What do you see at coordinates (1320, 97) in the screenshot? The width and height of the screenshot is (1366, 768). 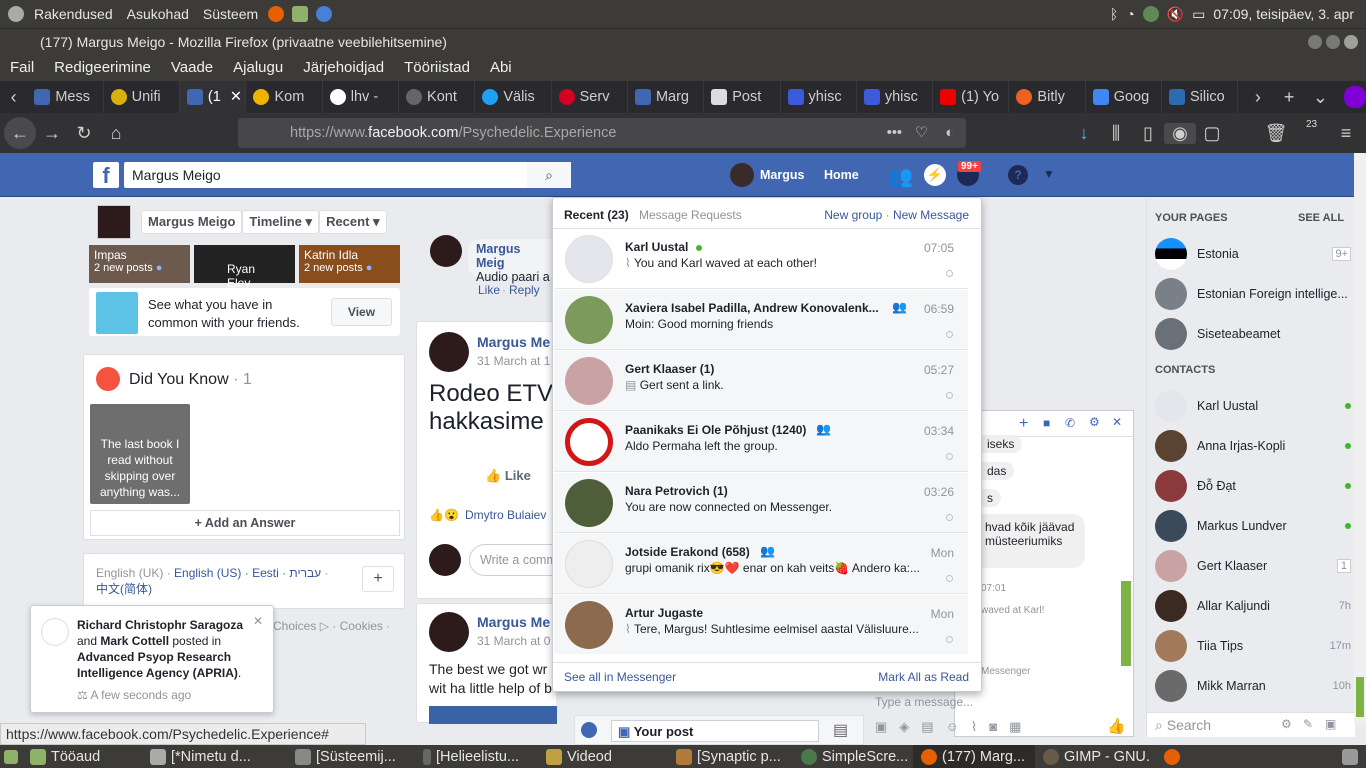 I see `tab-list-icon: ⌄` at bounding box center [1320, 97].